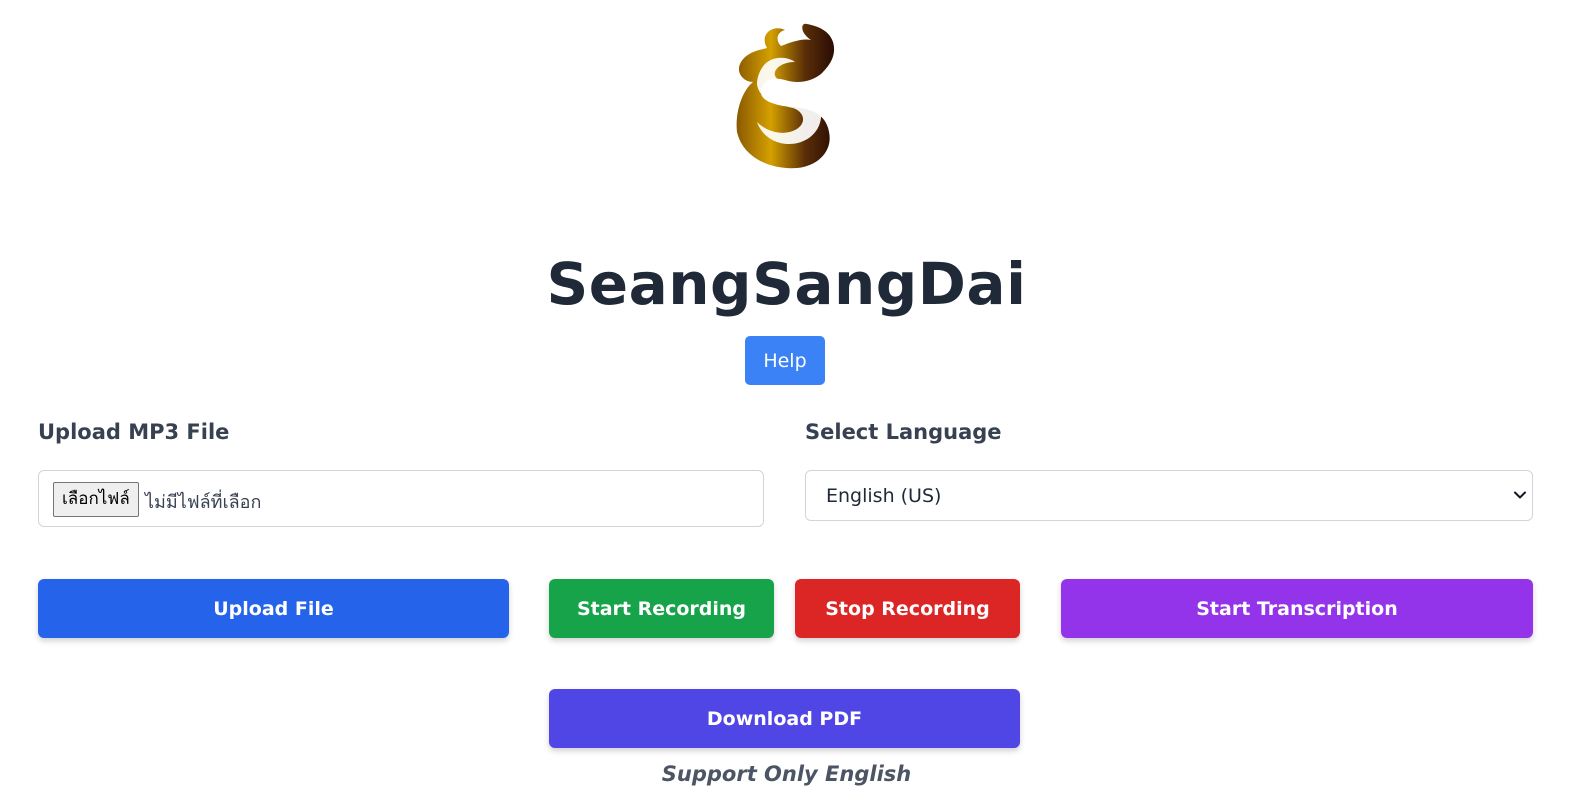 Image resolution: width=1573 pixels, height=804 pixels. Describe the element at coordinates (1169, 495) in the screenshot. I see `language-select: English (US)` at that location.